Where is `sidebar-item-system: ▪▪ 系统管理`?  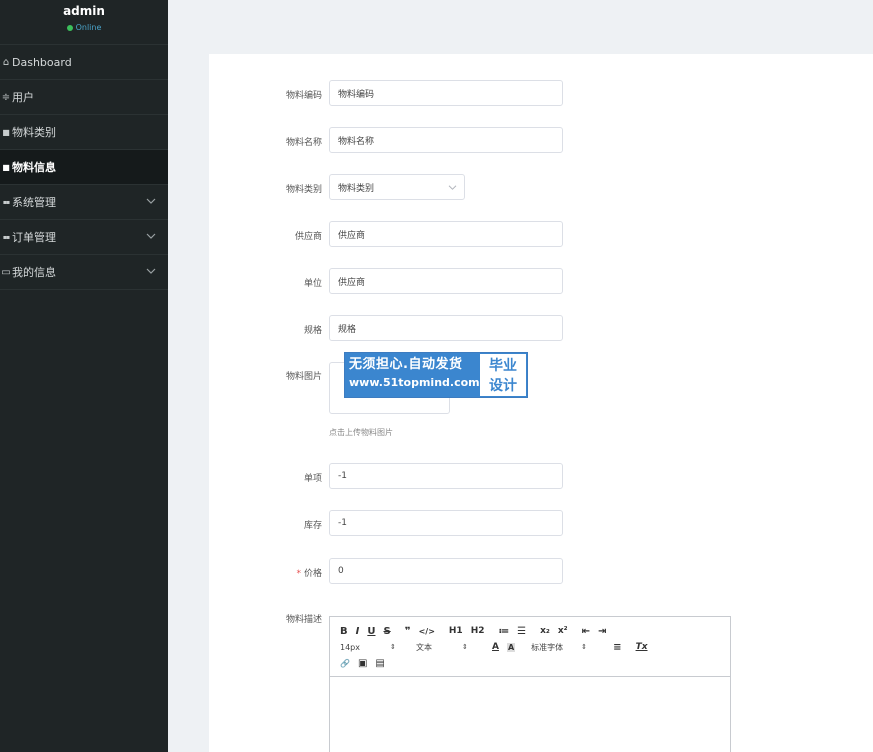
sidebar-item-system: ▪▪ 系统管理 is located at coordinates (84, 202).